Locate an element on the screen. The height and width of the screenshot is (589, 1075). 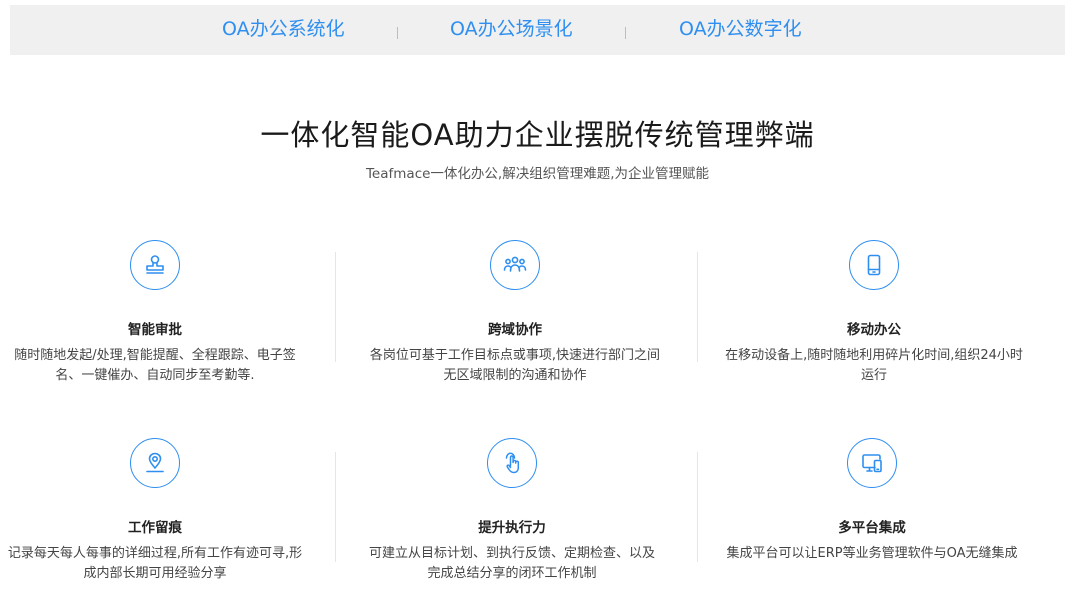
feature-title: 工作留痕 is located at coordinates (155, 528).